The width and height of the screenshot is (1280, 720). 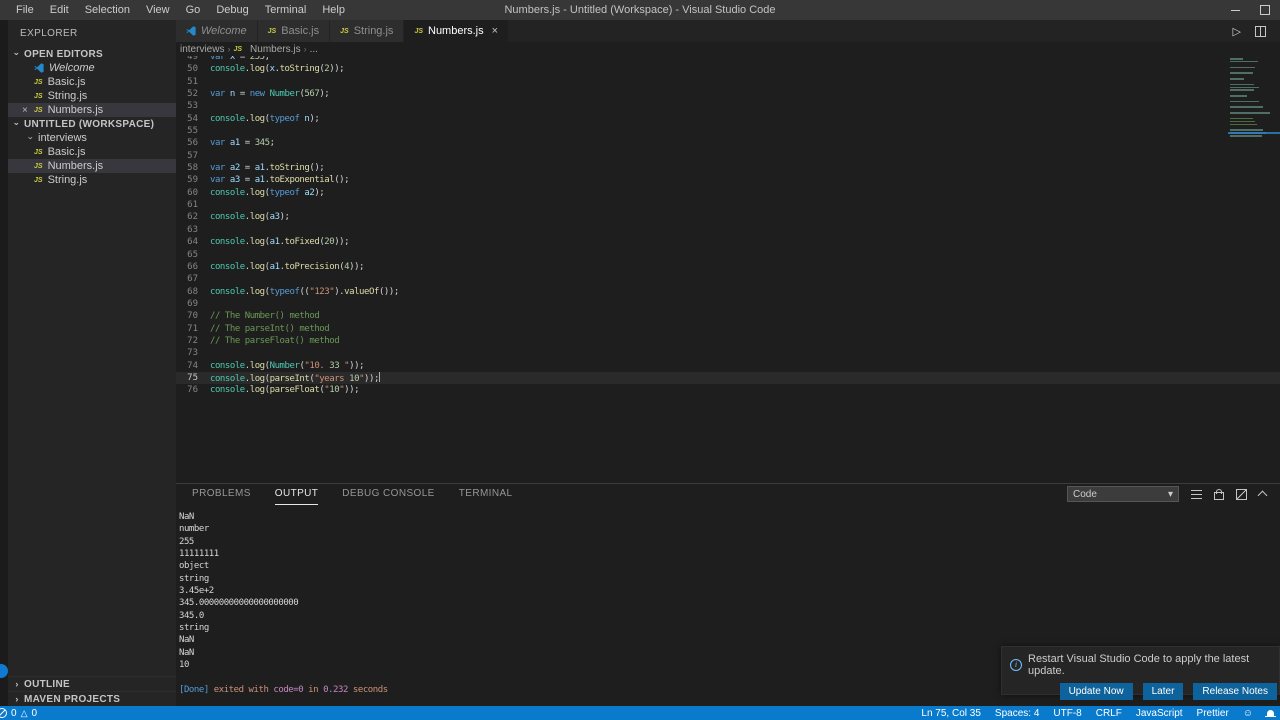 What do you see at coordinates (1235, 691) in the screenshot?
I see `release-notes-button: Release Notes` at bounding box center [1235, 691].